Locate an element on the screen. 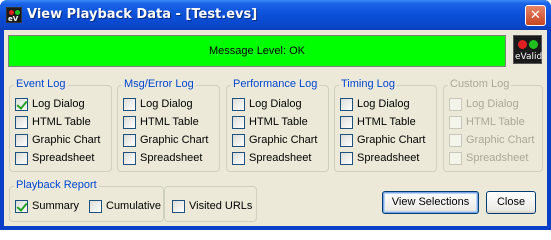 The width and height of the screenshot is (551, 240). app-icon: eV is located at coordinates (14, 15).